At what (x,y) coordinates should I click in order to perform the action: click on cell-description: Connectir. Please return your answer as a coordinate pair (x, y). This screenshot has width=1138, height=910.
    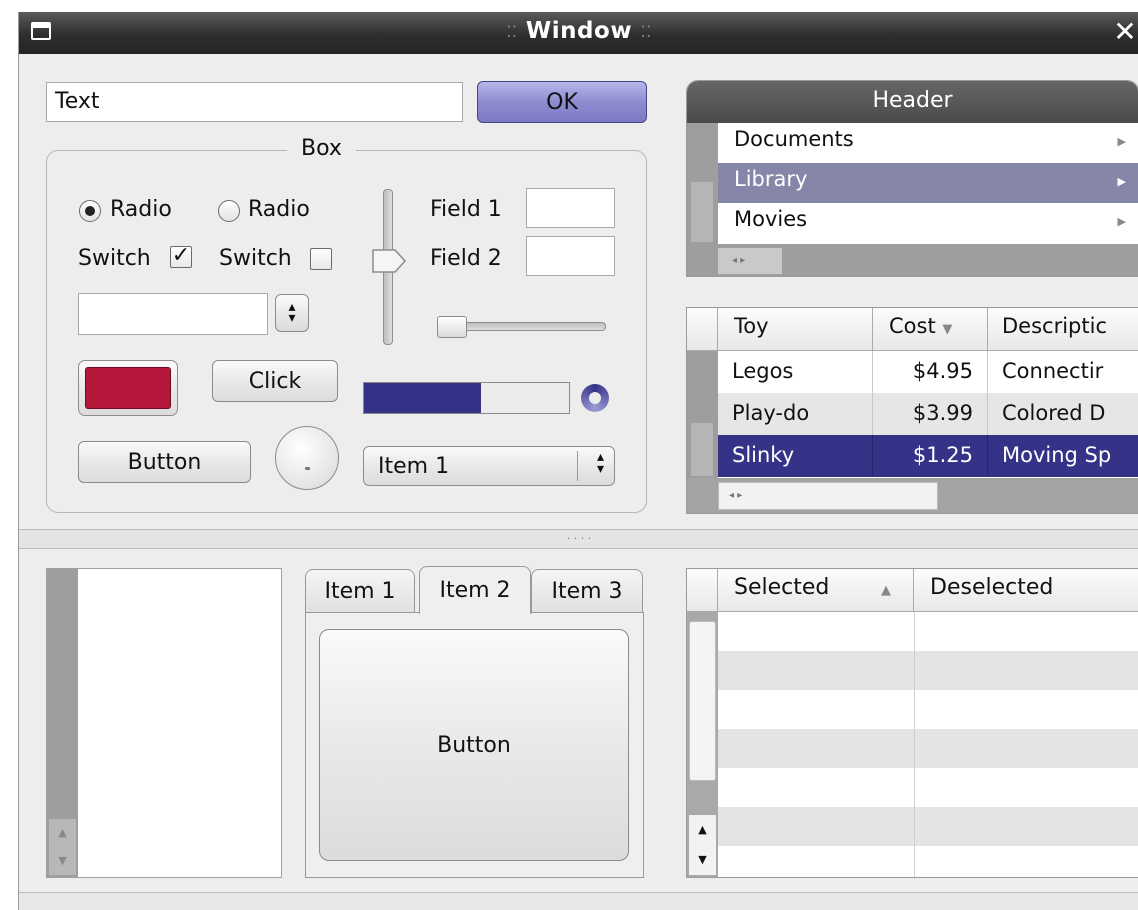
    Looking at the image, I should click on (1063, 372).